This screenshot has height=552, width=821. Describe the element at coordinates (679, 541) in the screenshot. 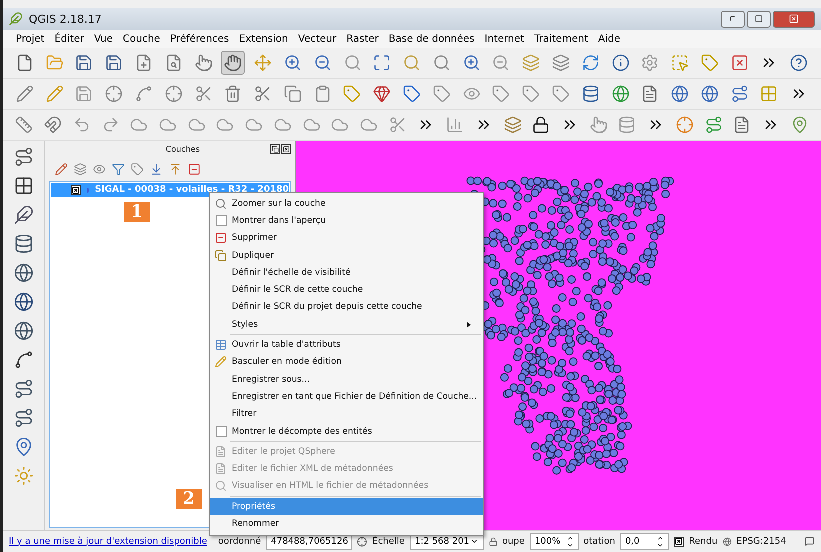

I see `render-checkbox` at that location.